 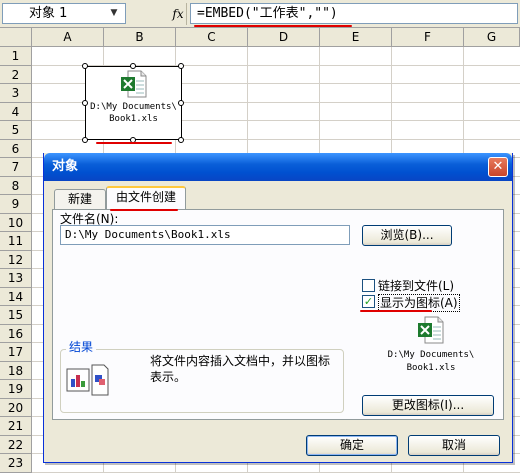 What do you see at coordinates (178, 14) in the screenshot?
I see `fx-icon: fx` at bounding box center [178, 14].